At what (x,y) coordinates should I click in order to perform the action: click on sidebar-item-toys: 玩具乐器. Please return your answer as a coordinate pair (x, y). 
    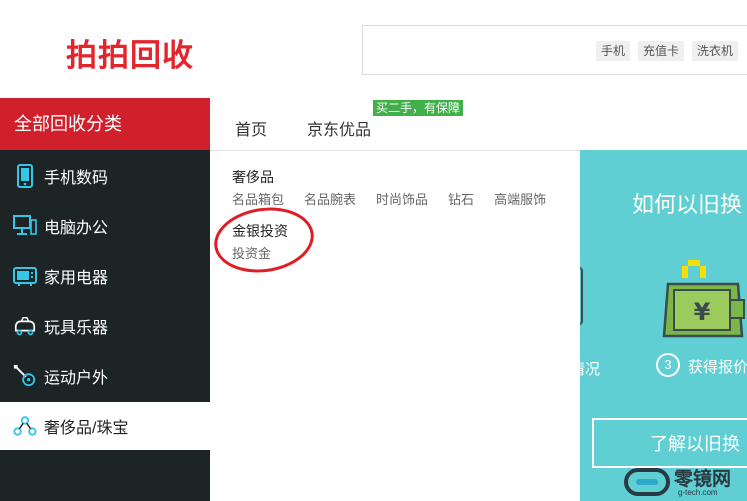
    Looking at the image, I should click on (105, 326).